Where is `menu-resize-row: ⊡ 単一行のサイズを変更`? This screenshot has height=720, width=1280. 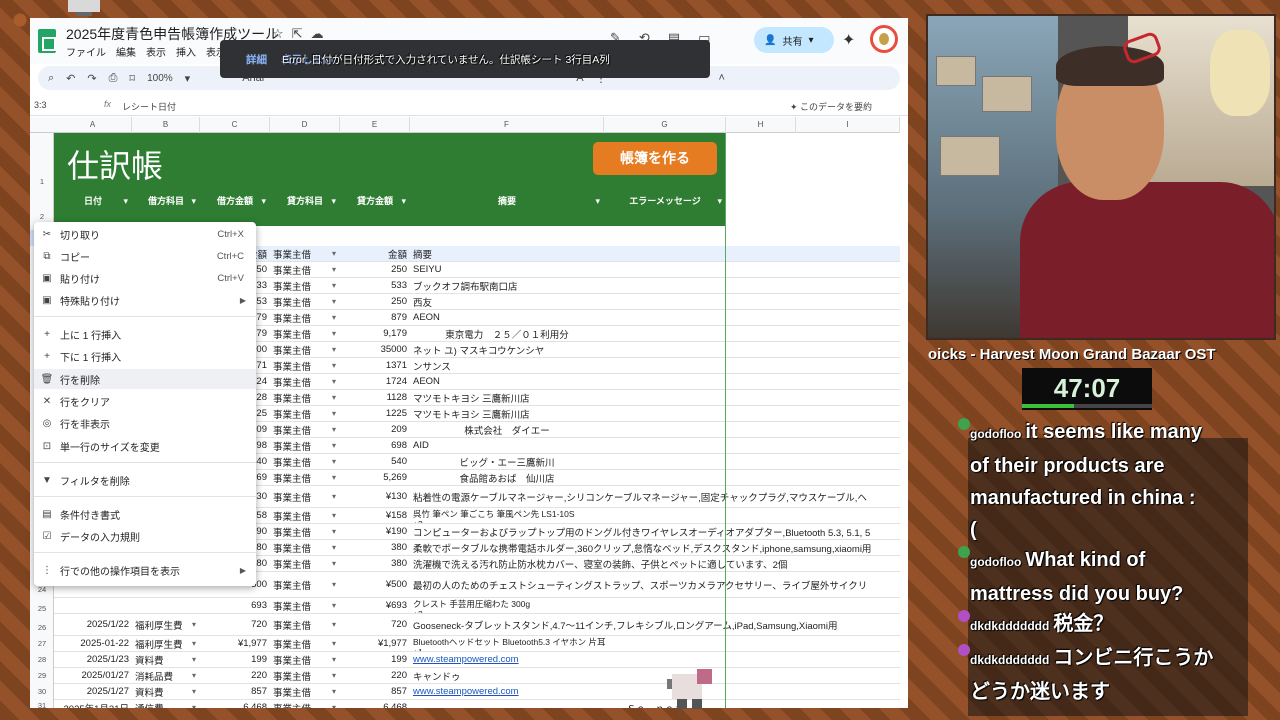 menu-resize-row: ⊡ 単一行のサイズを変更 is located at coordinates (145, 446).